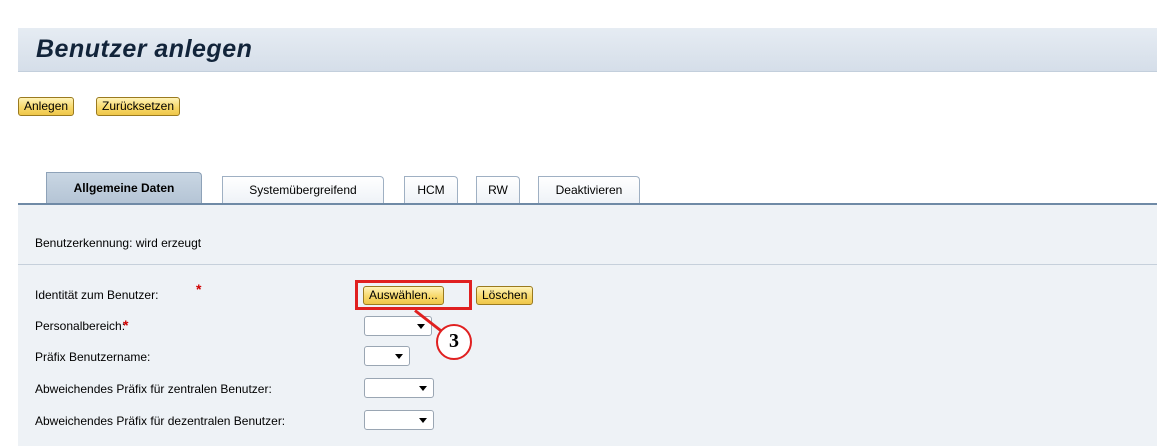  Describe the element at coordinates (398, 326) in the screenshot. I see `personnel-area-dropdown` at that location.